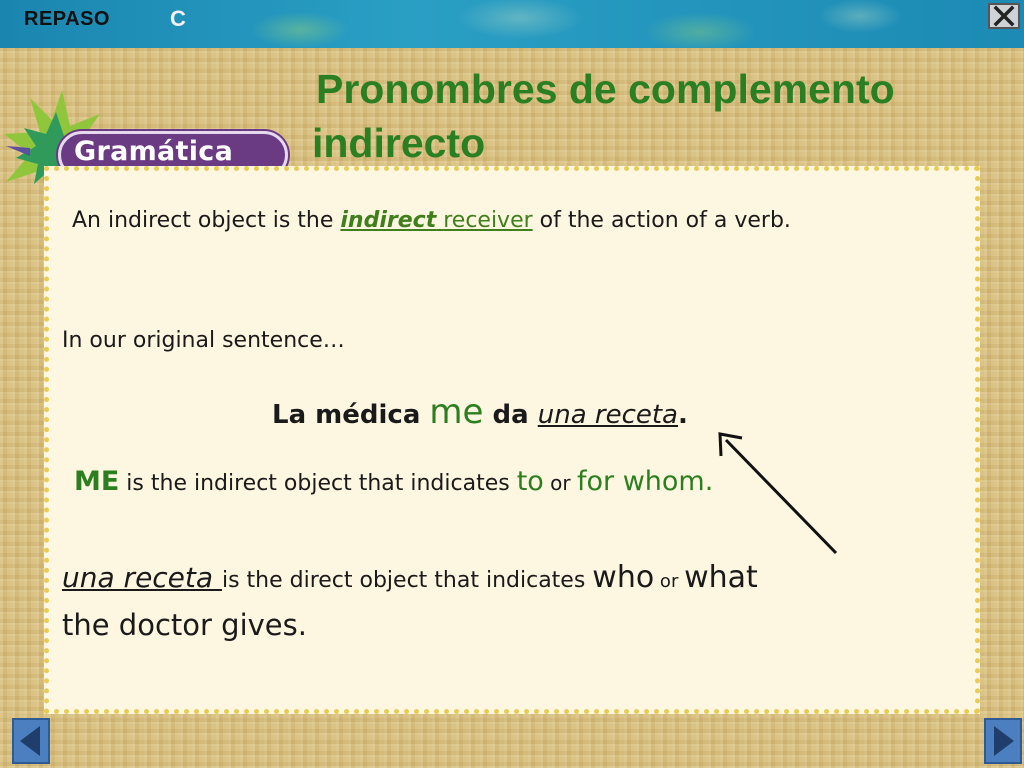 The width and height of the screenshot is (1024, 768). I want to click on triangle-right-icon, so click(1004, 741).